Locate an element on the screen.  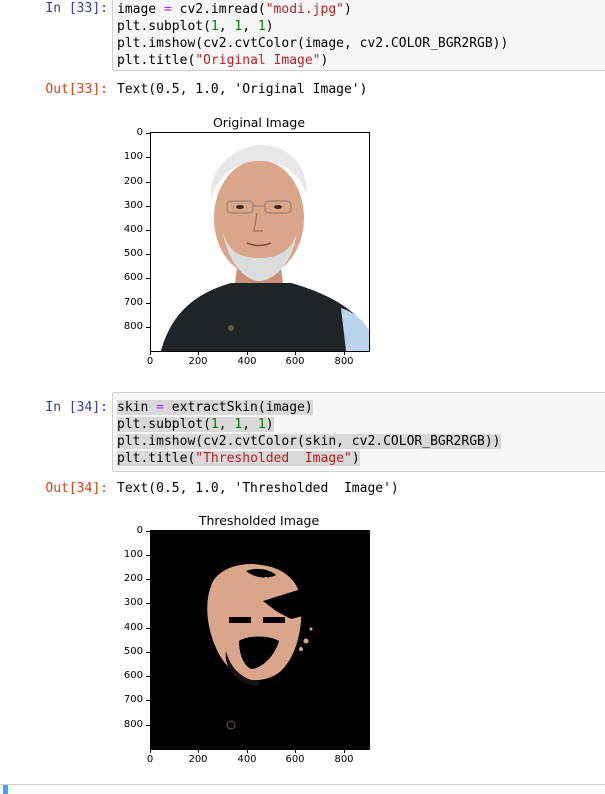
plot-title: Original Image is located at coordinates (259, 122).